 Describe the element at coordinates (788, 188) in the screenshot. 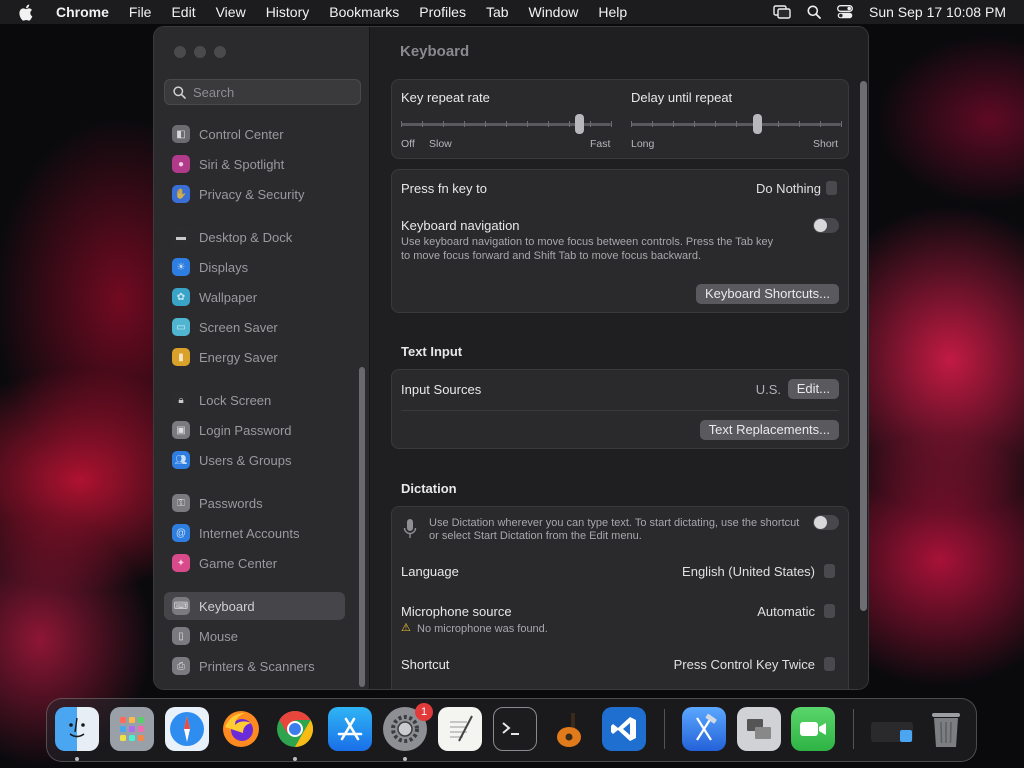

I see `fn-key-popup: Do Nothing` at that location.